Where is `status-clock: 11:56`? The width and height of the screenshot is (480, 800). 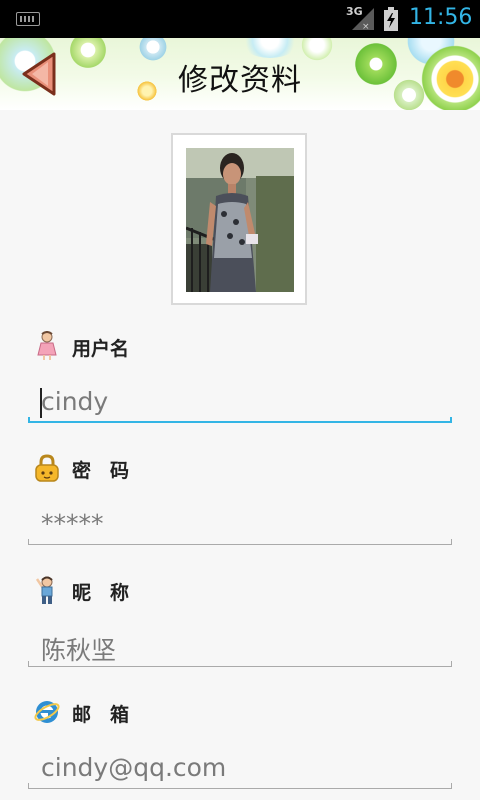 status-clock: 11:56 is located at coordinates (441, 17).